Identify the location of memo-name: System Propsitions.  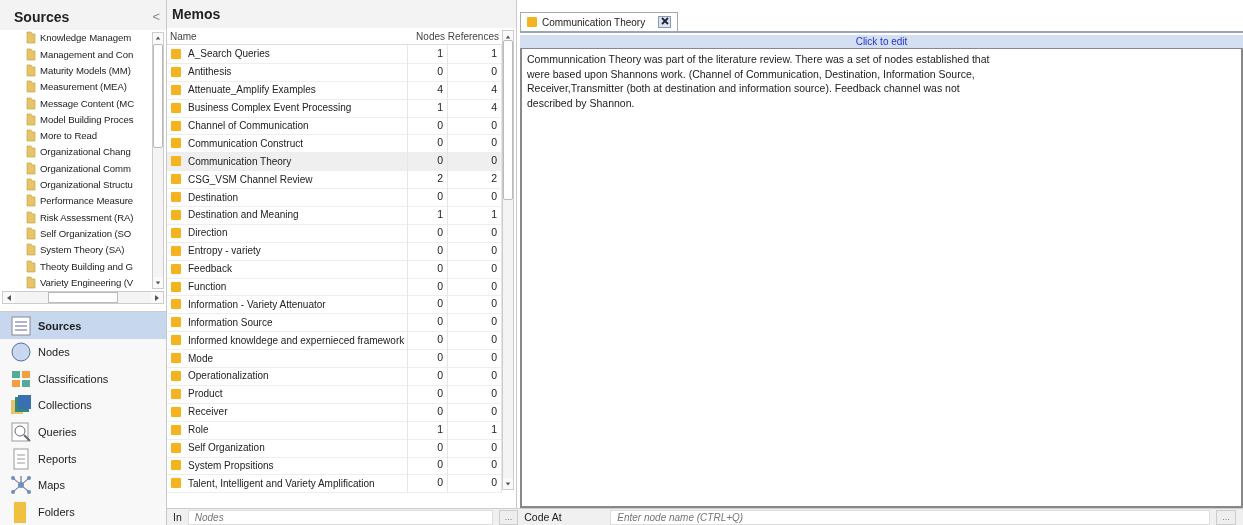
(231, 465).